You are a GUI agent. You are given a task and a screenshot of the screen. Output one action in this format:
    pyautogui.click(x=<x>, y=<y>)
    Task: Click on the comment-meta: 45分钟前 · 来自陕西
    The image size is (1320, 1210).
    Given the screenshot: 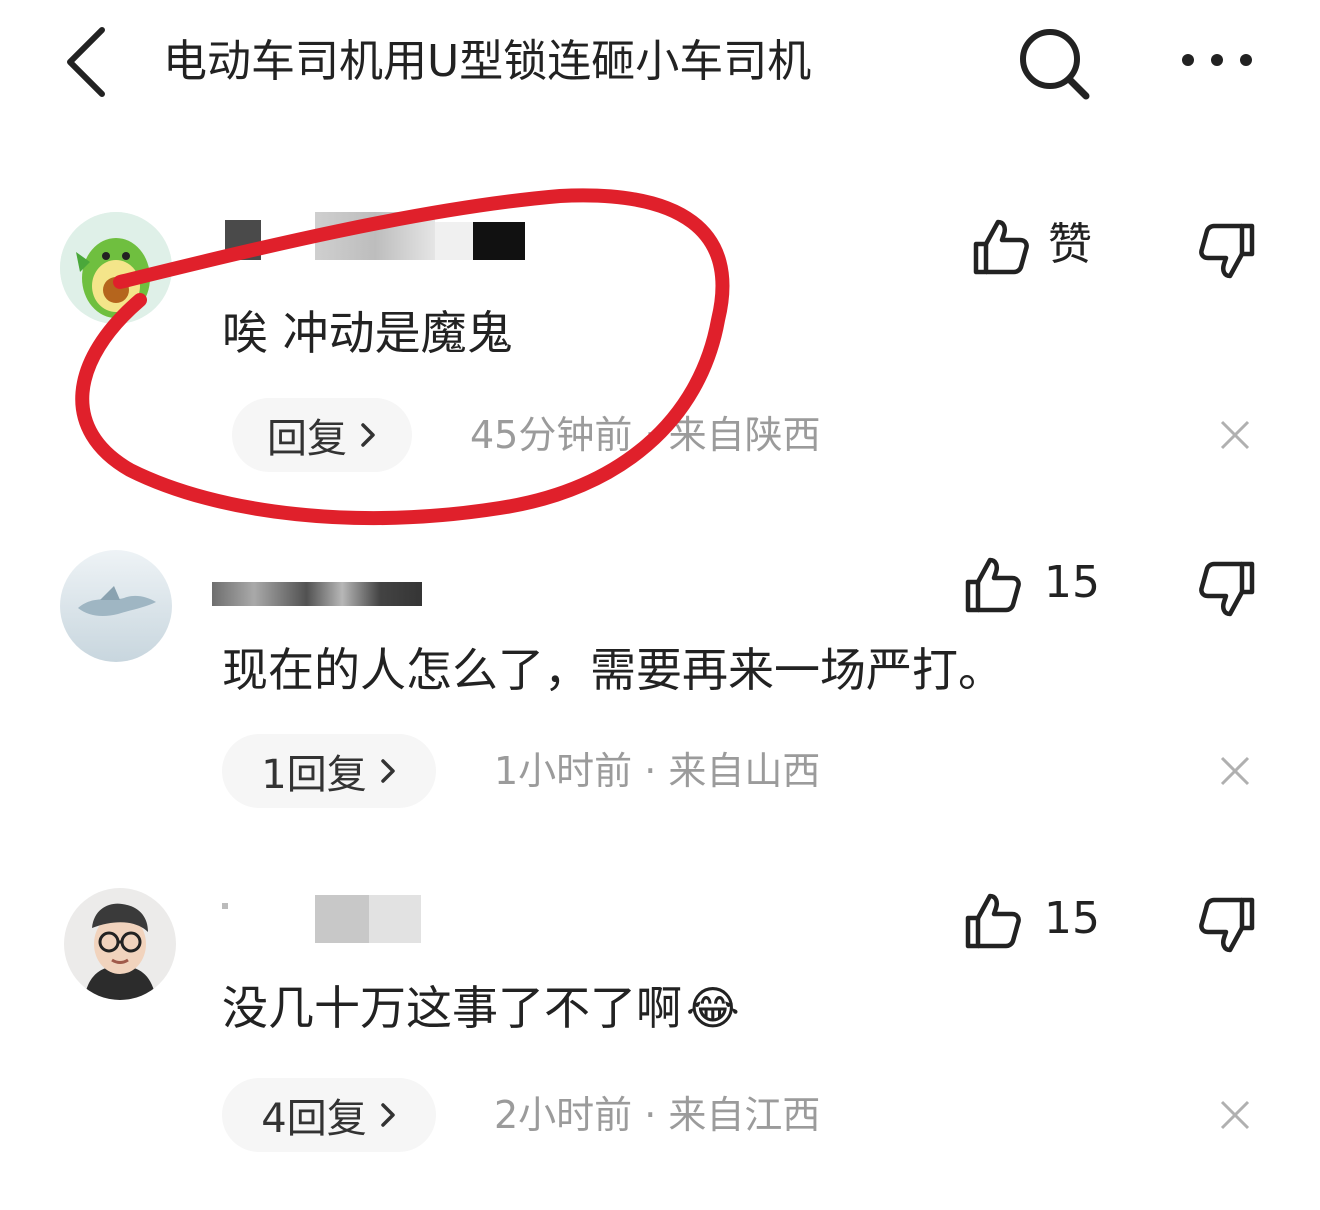 What is the action you would take?
    pyautogui.click(x=645, y=435)
    